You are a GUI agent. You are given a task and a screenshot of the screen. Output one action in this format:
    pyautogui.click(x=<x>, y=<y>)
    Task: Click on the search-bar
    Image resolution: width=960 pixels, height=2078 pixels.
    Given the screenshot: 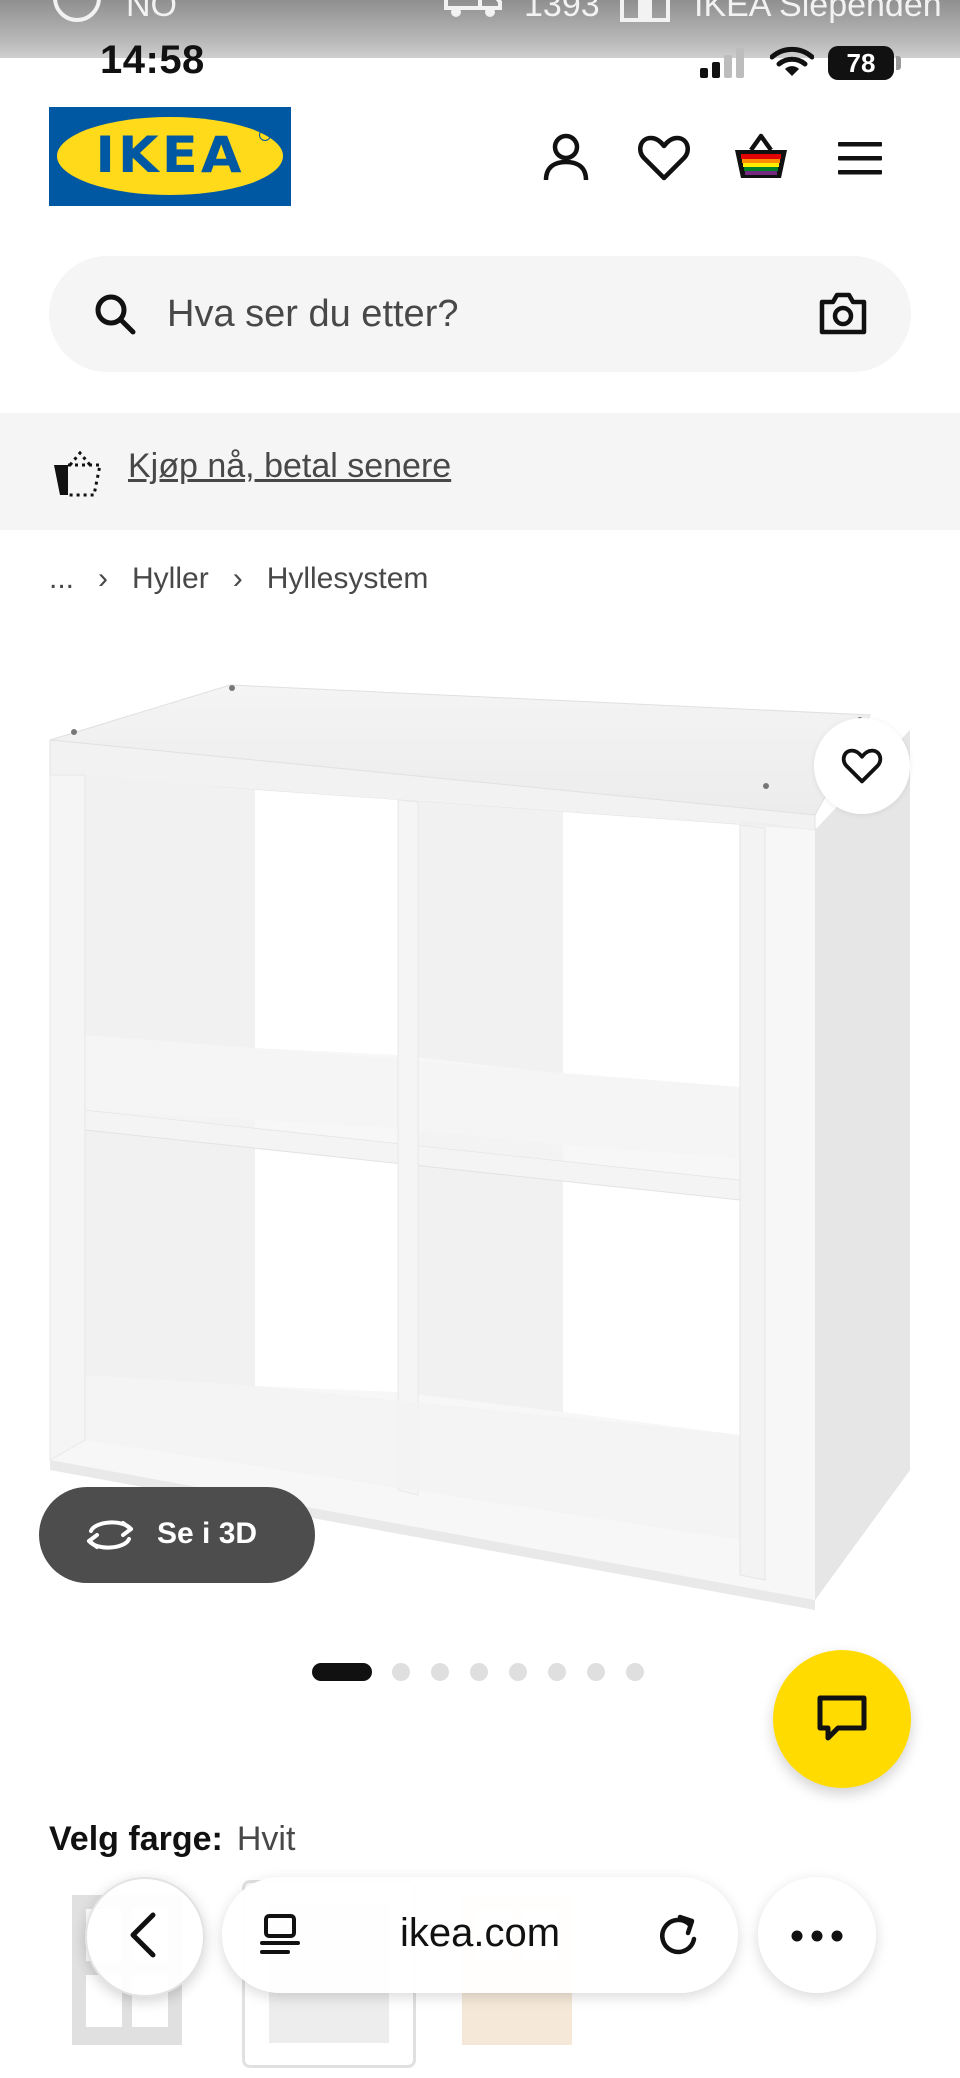 What is the action you would take?
    pyautogui.click(x=480, y=314)
    